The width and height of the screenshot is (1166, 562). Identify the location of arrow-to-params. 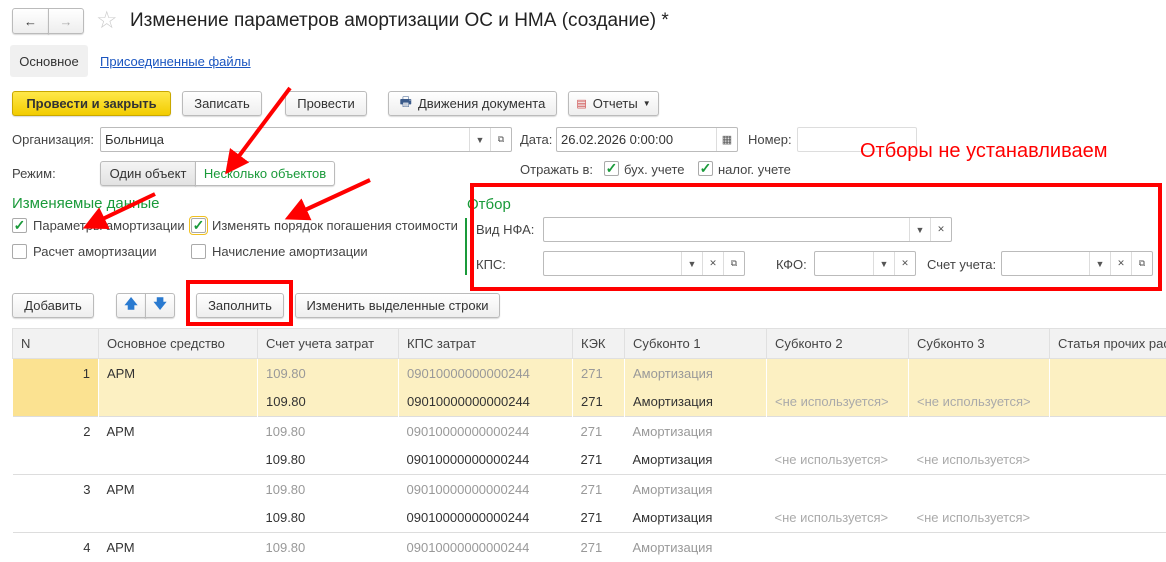
(122, 209).